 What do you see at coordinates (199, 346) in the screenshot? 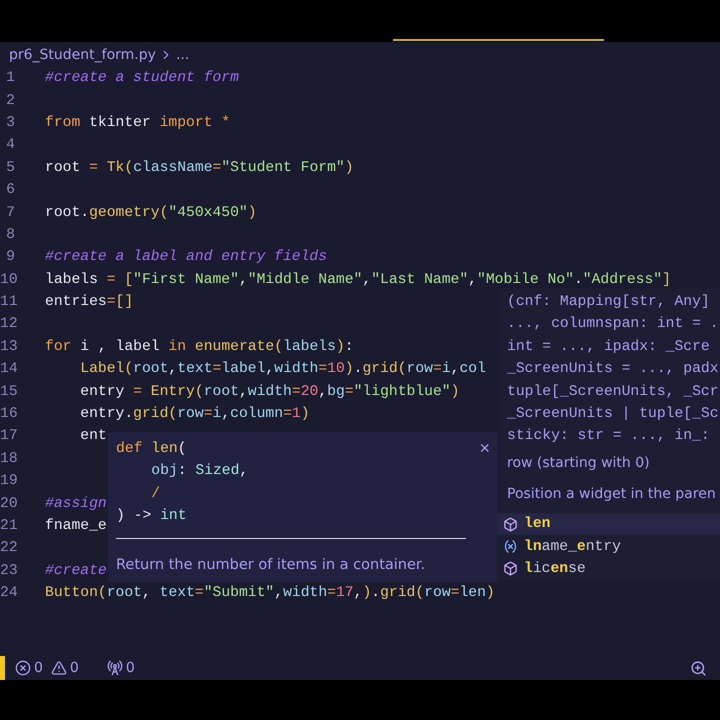
I see `code-line: for i , label in enumerate(labels):` at bounding box center [199, 346].